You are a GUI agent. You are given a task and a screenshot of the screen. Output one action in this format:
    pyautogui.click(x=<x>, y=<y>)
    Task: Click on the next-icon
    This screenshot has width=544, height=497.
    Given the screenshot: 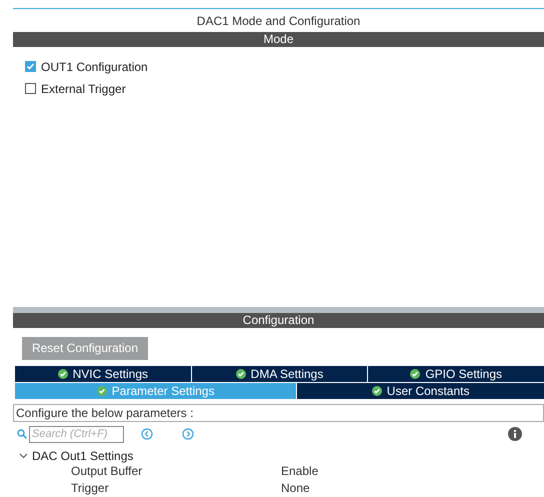 What is the action you would take?
    pyautogui.click(x=188, y=434)
    